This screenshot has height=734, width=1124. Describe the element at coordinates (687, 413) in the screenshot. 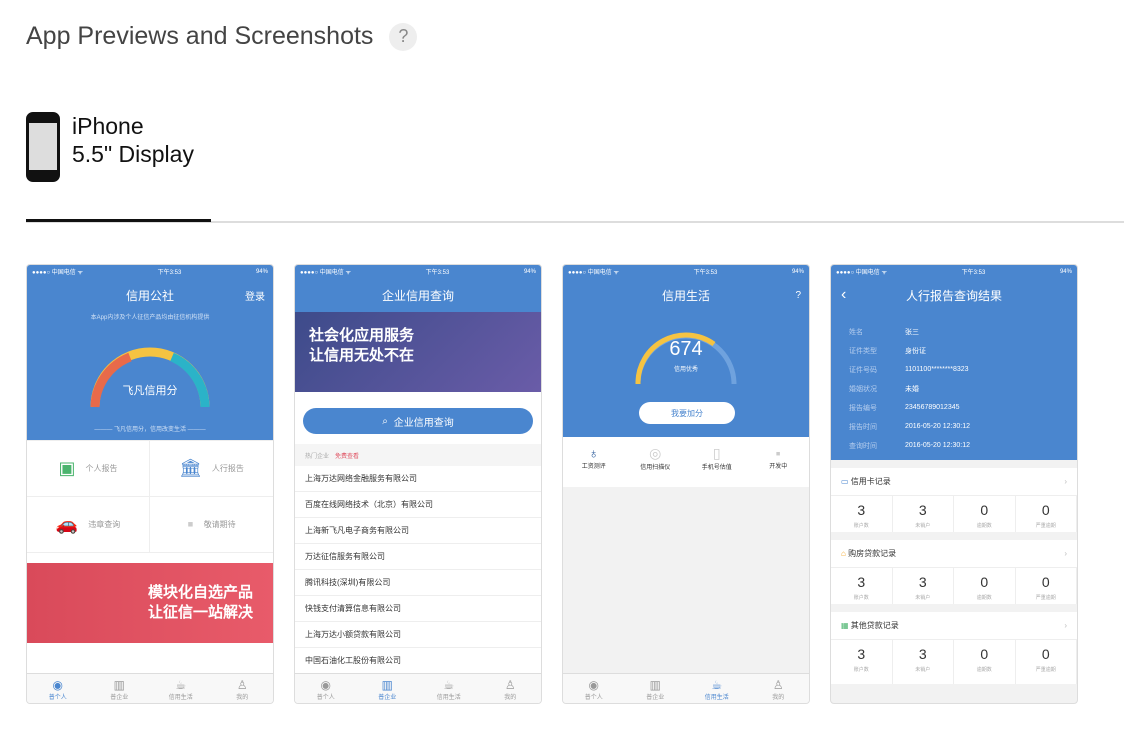

I see `add-points-button: 我要加分` at that location.